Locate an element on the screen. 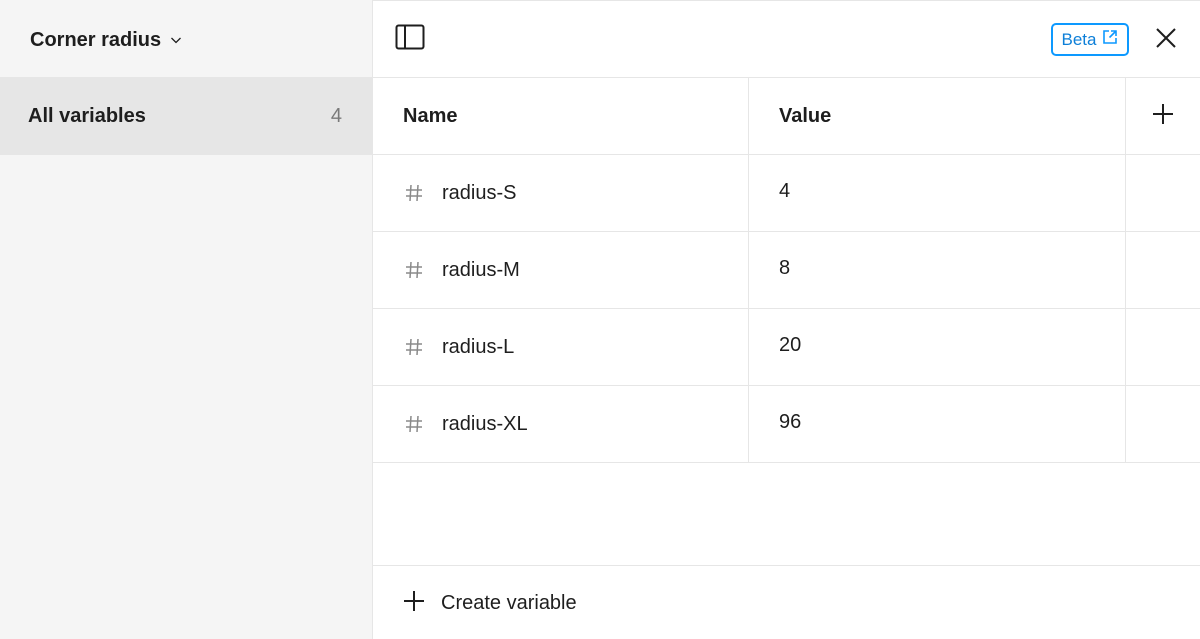 Image resolution: width=1200 pixels, height=639 pixels. variable-value-cell: 96 is located at coordinates (937, 424).